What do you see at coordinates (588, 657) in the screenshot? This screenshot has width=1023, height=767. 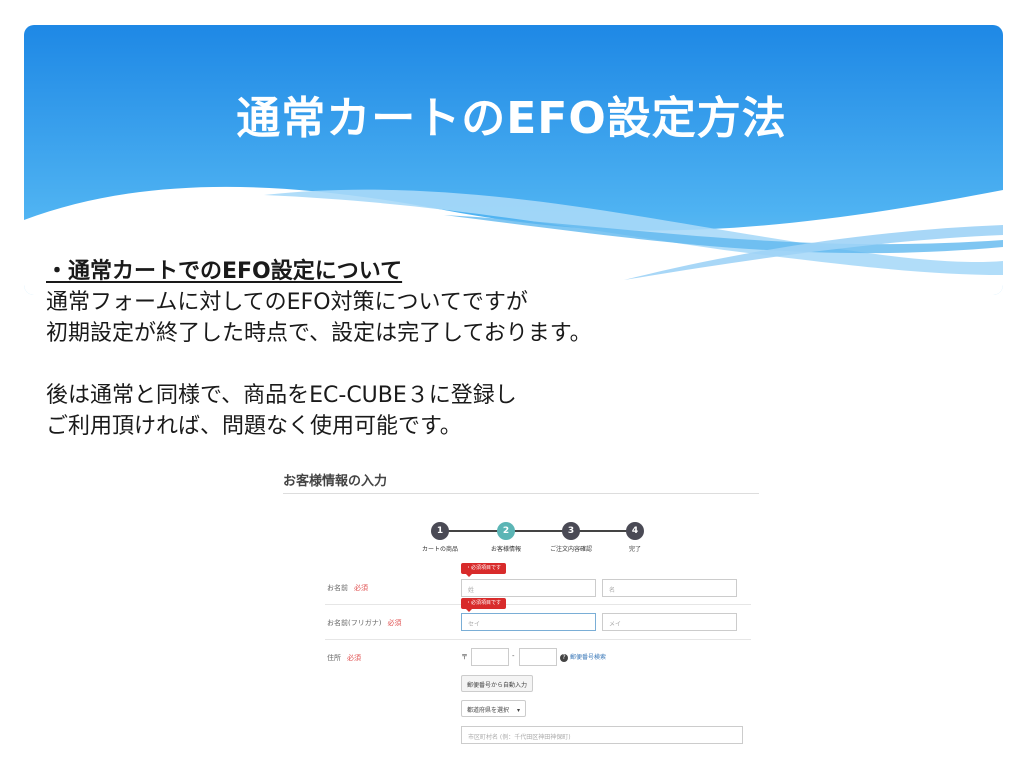 I see `postal-search-text: 郵便番号検索` at bounding box center [588, 657].